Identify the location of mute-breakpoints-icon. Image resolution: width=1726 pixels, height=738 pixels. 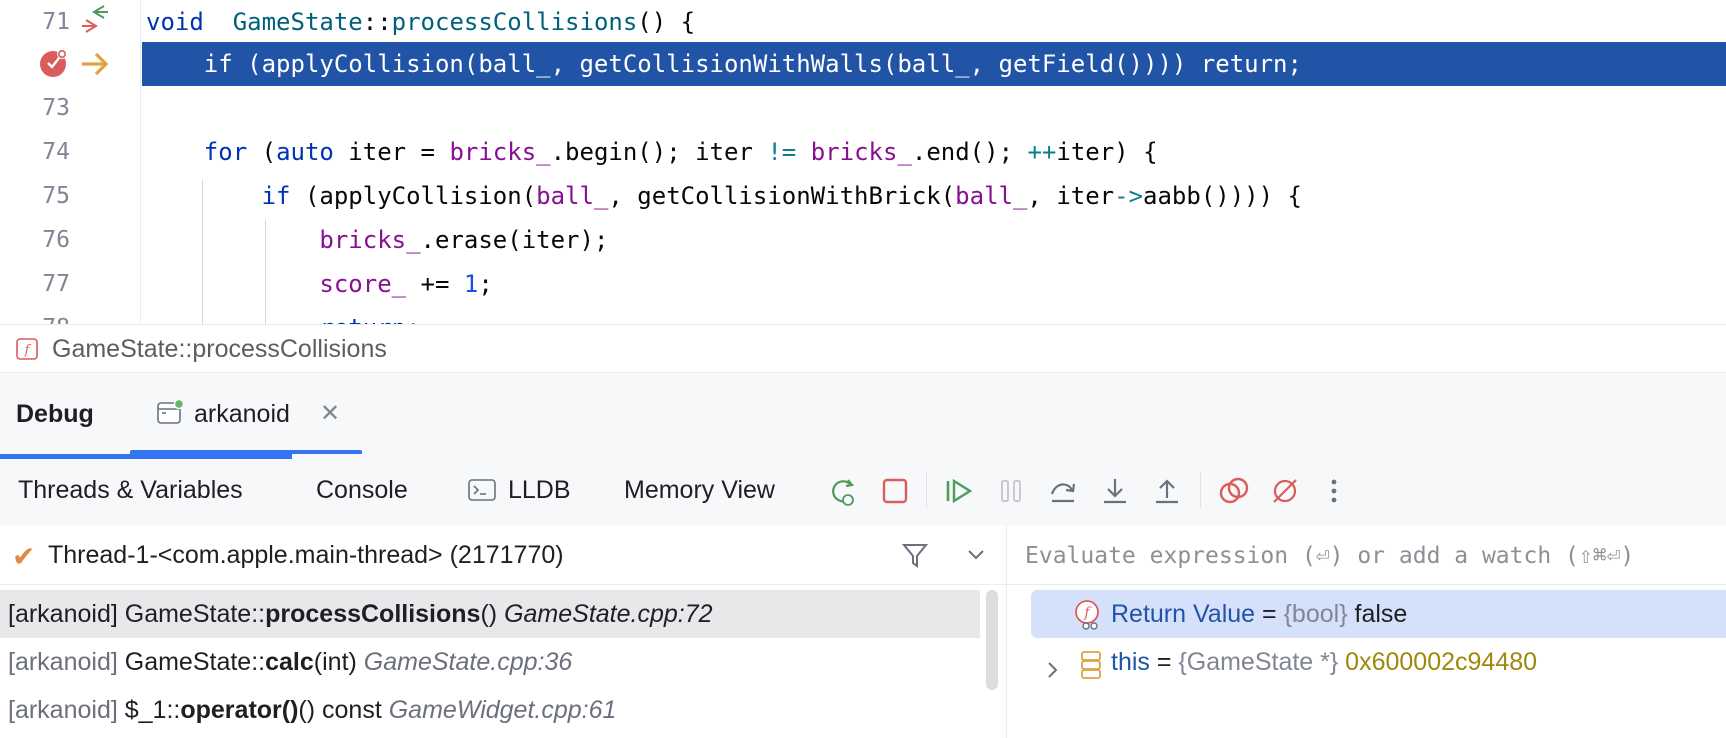
(1285, 491).